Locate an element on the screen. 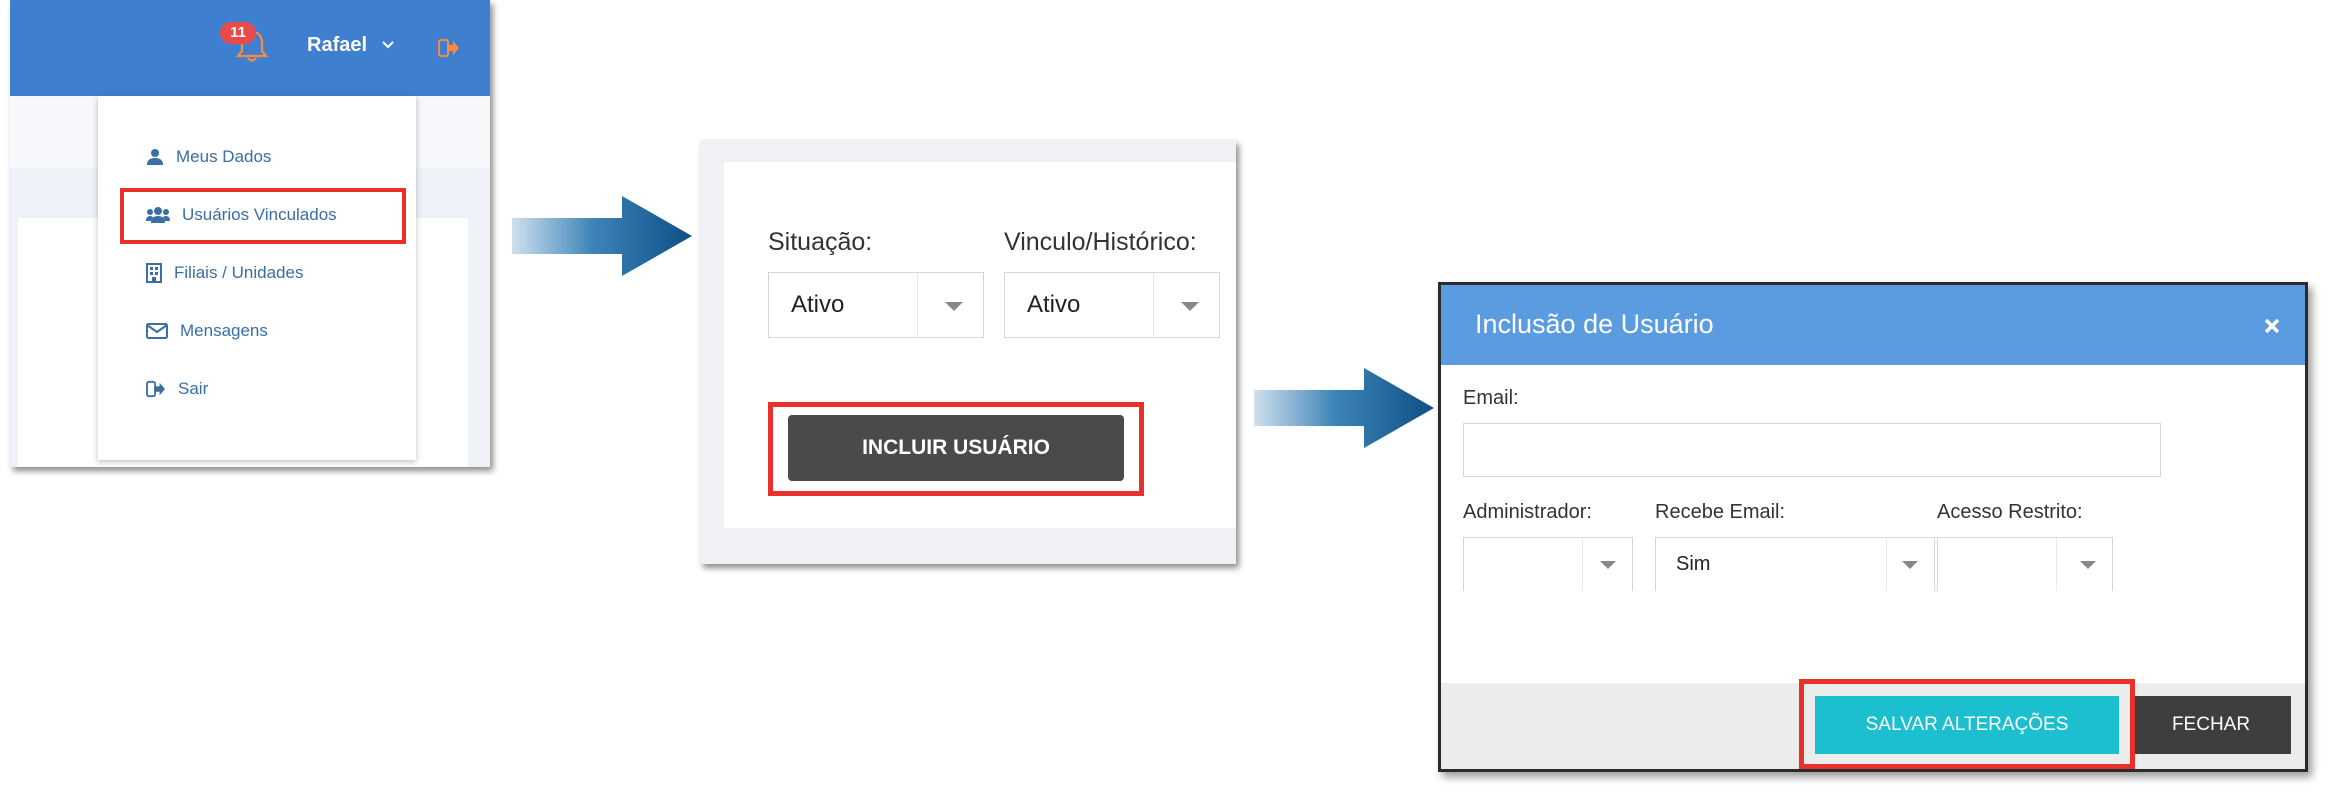 The width and height of the screenshot is (2334, 803). envelope-icon is located at coordinates (157, 331).